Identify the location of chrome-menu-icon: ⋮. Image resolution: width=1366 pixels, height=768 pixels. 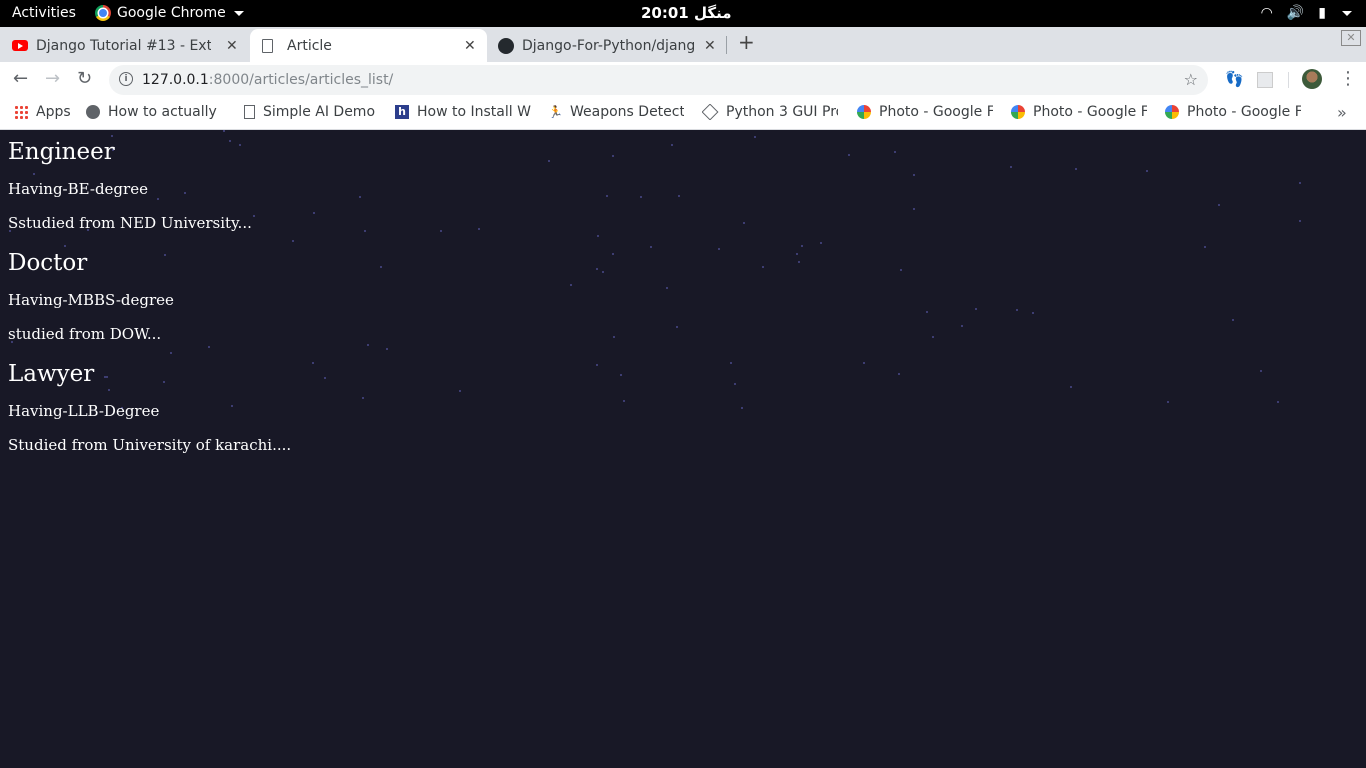
(1348, 78).